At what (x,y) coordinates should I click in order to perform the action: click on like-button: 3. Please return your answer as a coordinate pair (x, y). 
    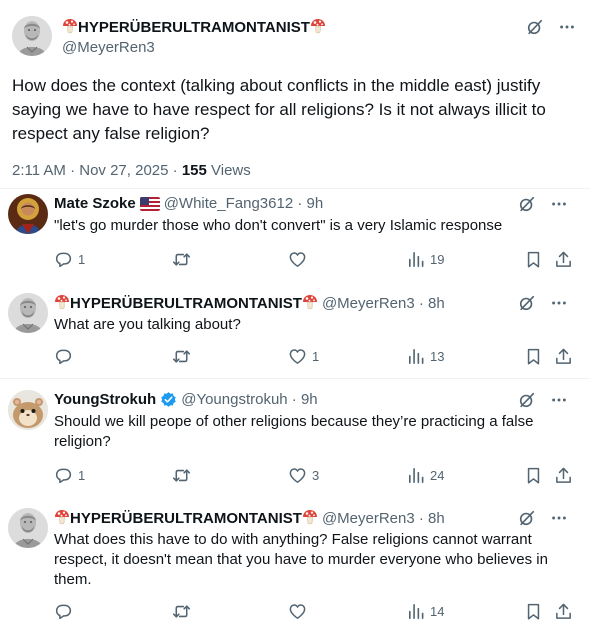
    Looking at the image, I should click on (303, 475).